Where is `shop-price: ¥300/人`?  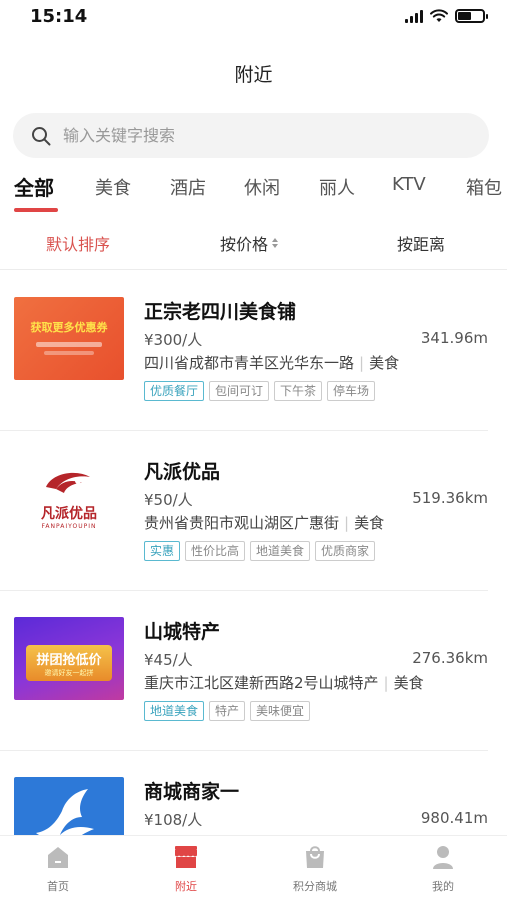 shop-price: ¥300/人 is located at coordinates (173, 340).